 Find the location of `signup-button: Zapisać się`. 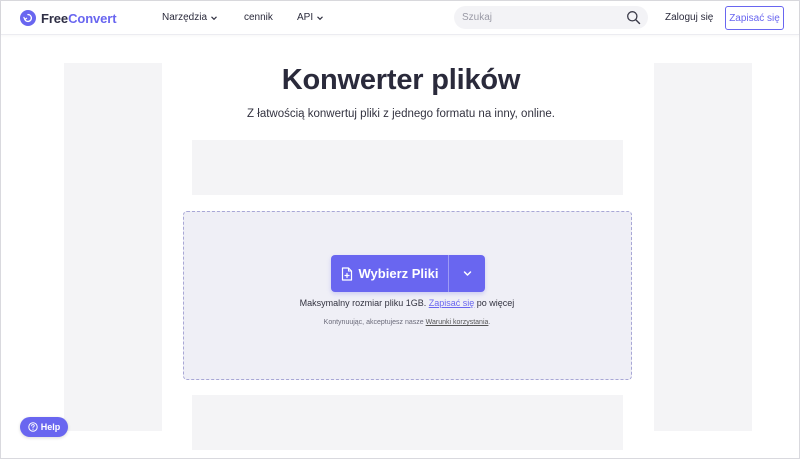

signup-button: Zapisać się is located at coordinates (754, 18).